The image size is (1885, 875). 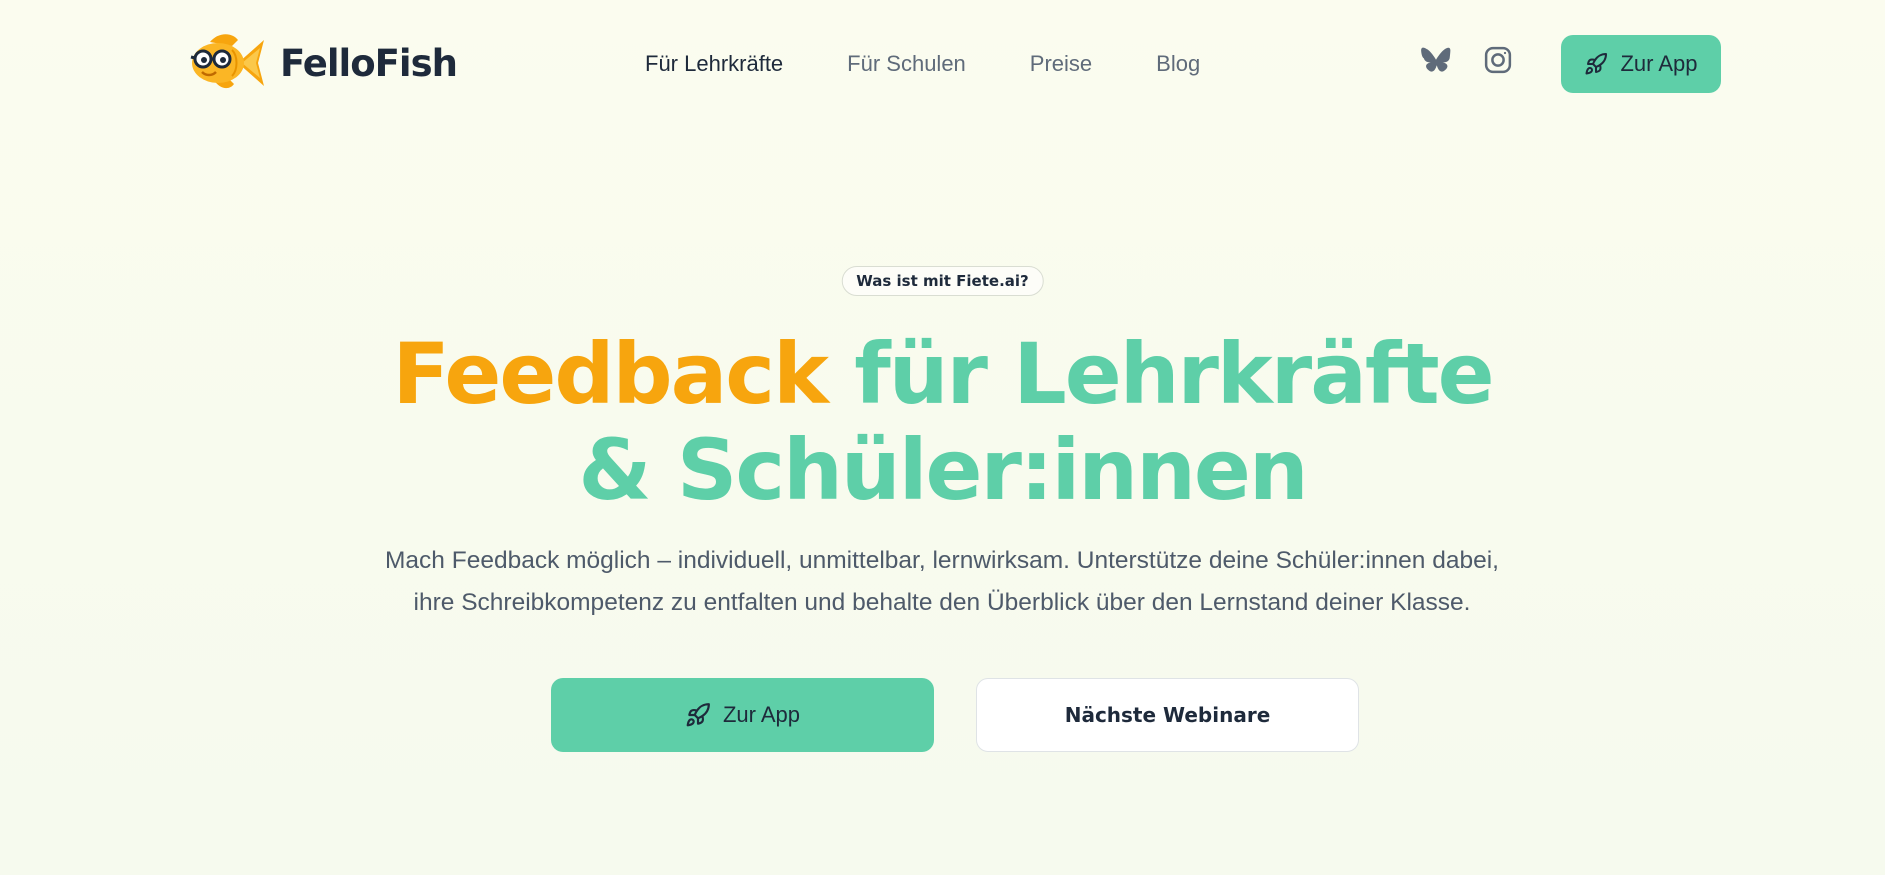 I want to click on nav-item-fur-schulen: Für Schulen, so click(x=906, y=64).